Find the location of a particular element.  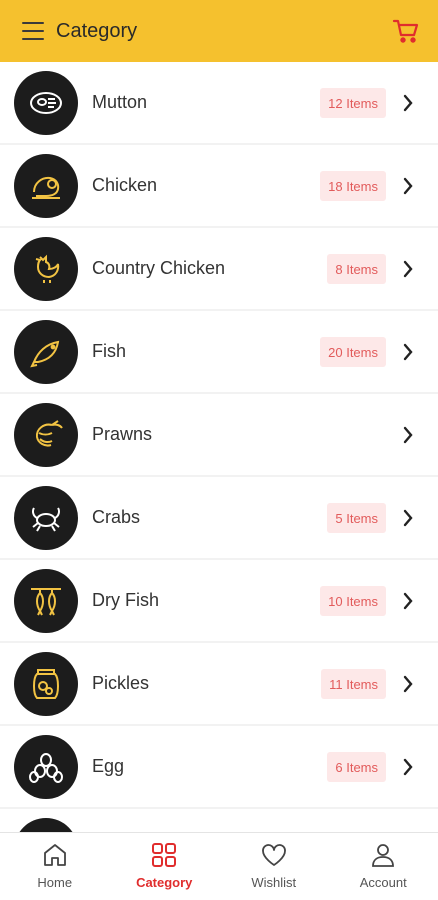

dry-fish-icon is located at coordinates (46, 600).